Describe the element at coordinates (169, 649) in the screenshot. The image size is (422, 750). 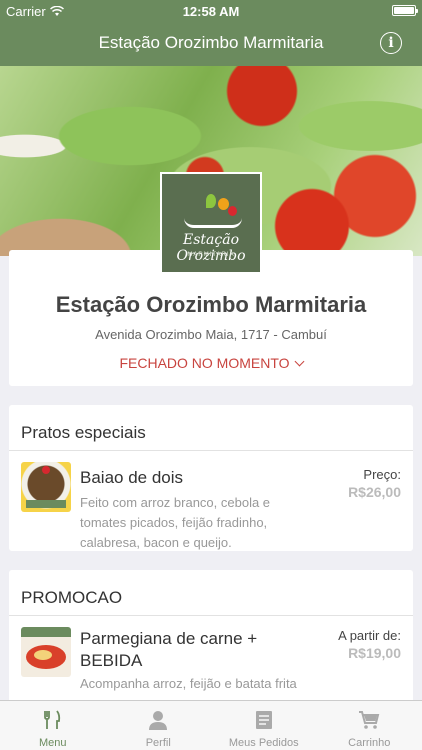
I see `item-name: Parmegiana de carne + BEBIDA` at that location.